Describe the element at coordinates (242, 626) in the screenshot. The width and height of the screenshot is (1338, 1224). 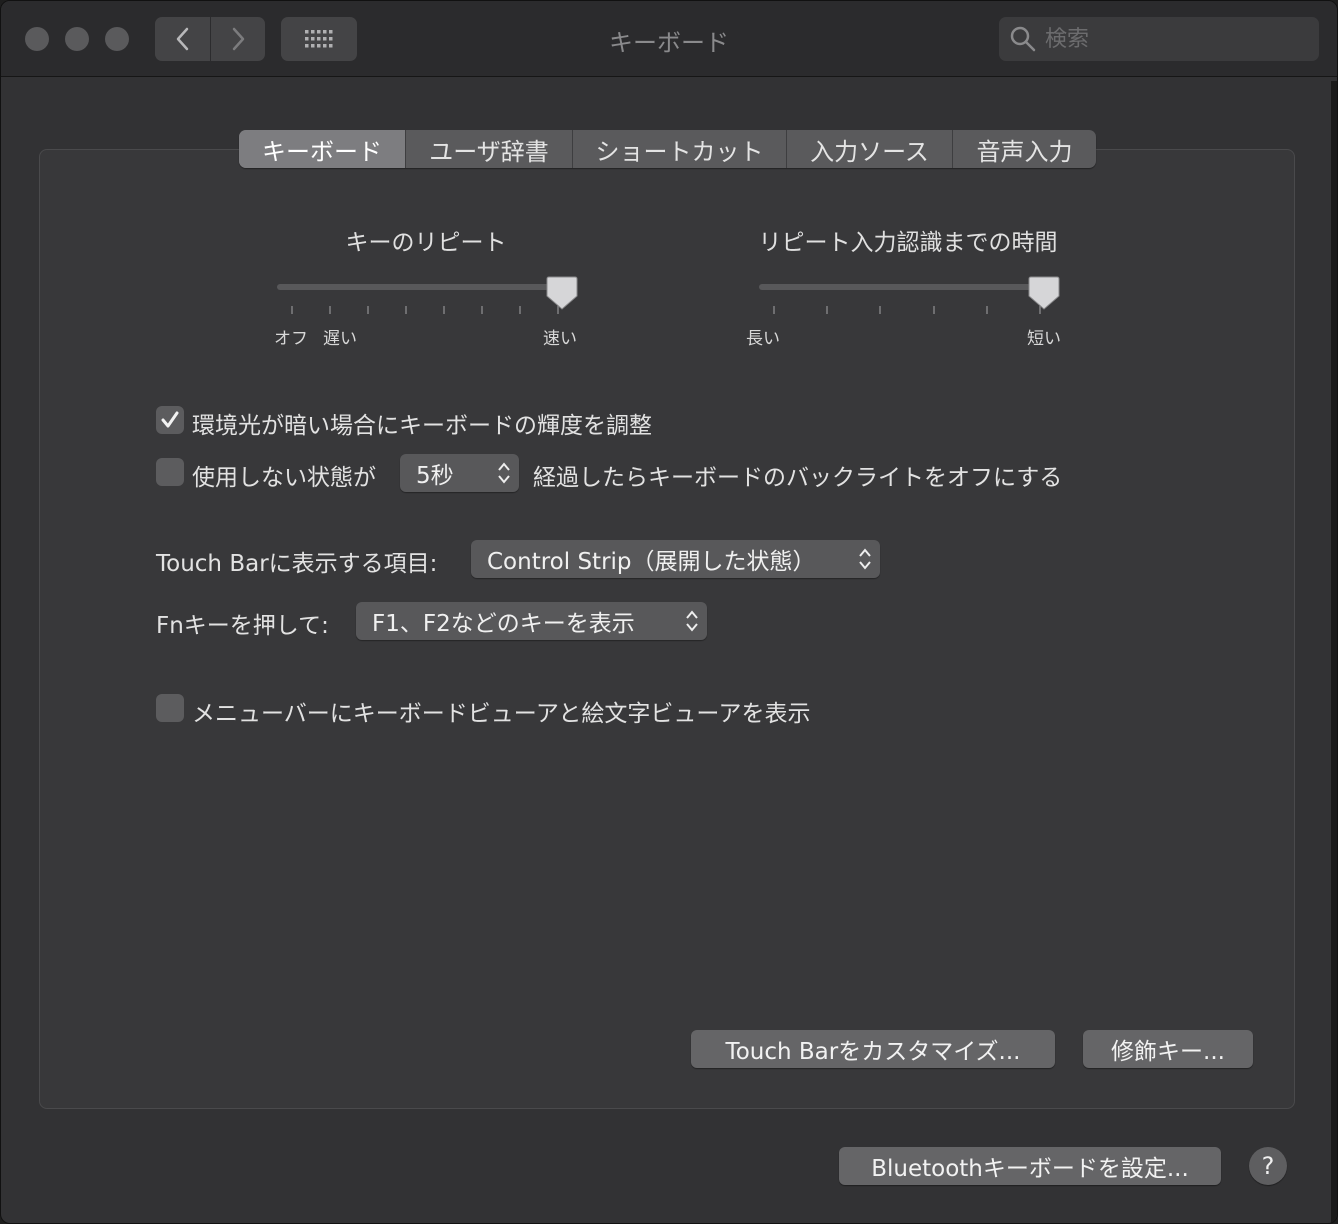
I see `fn-key-label: Fnキーを押して:` at that location.